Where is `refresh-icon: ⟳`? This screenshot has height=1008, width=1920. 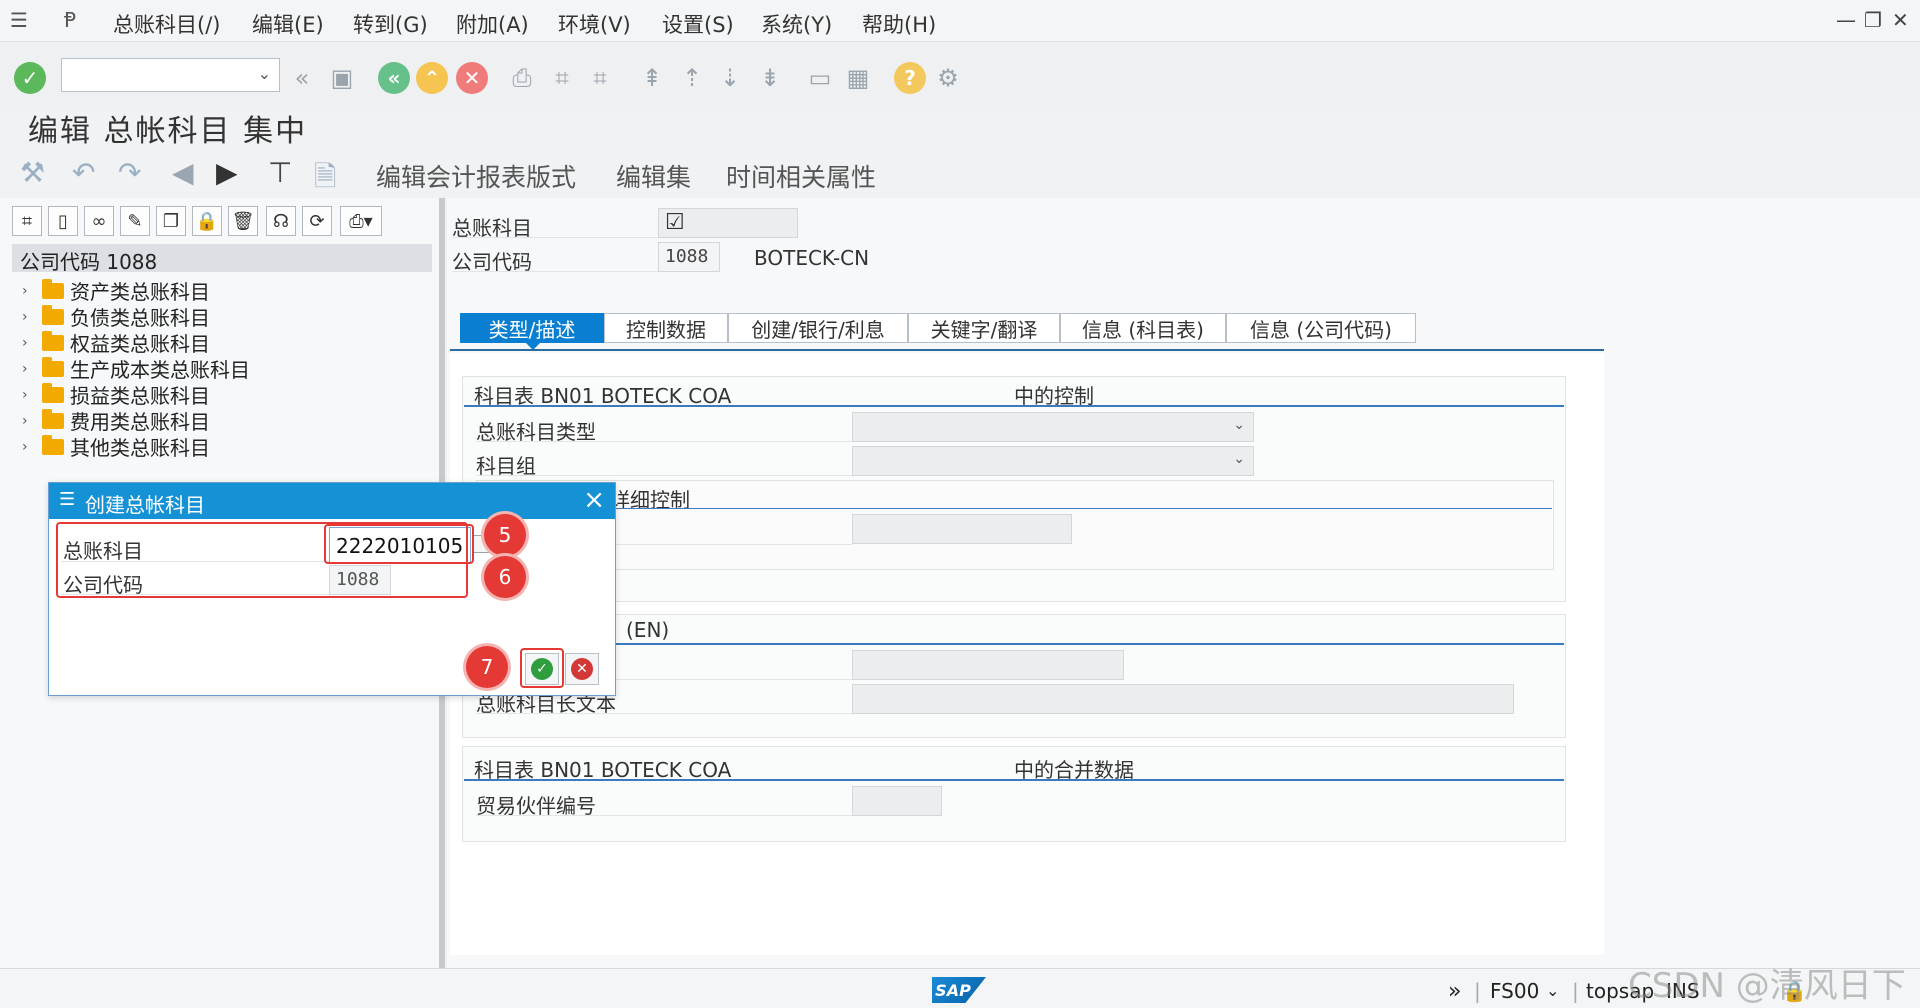
refresh-icon: ⟳ is located at coordinates (317, 221).